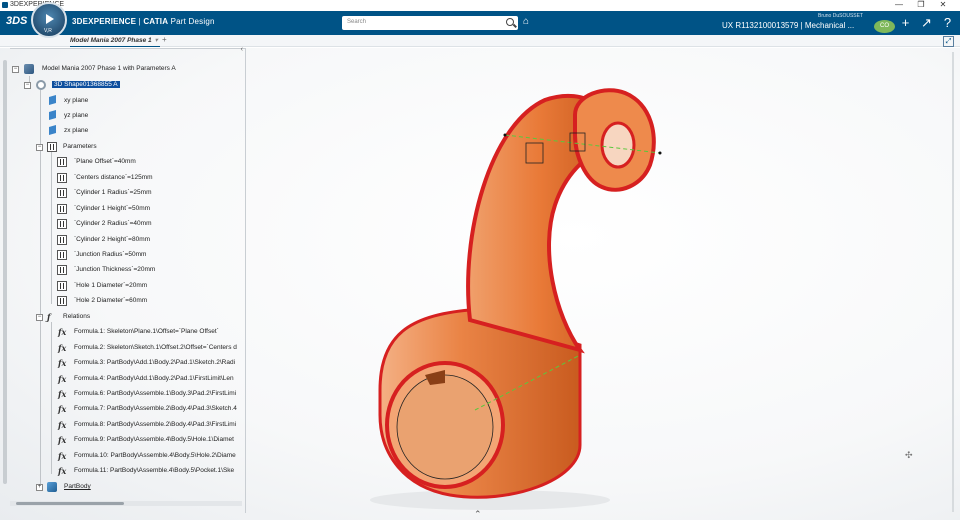  What do you see at coordinates (80, 146) in the screenshot?
I see `parameters-label: Parameters` at bounding box center [80, 146].